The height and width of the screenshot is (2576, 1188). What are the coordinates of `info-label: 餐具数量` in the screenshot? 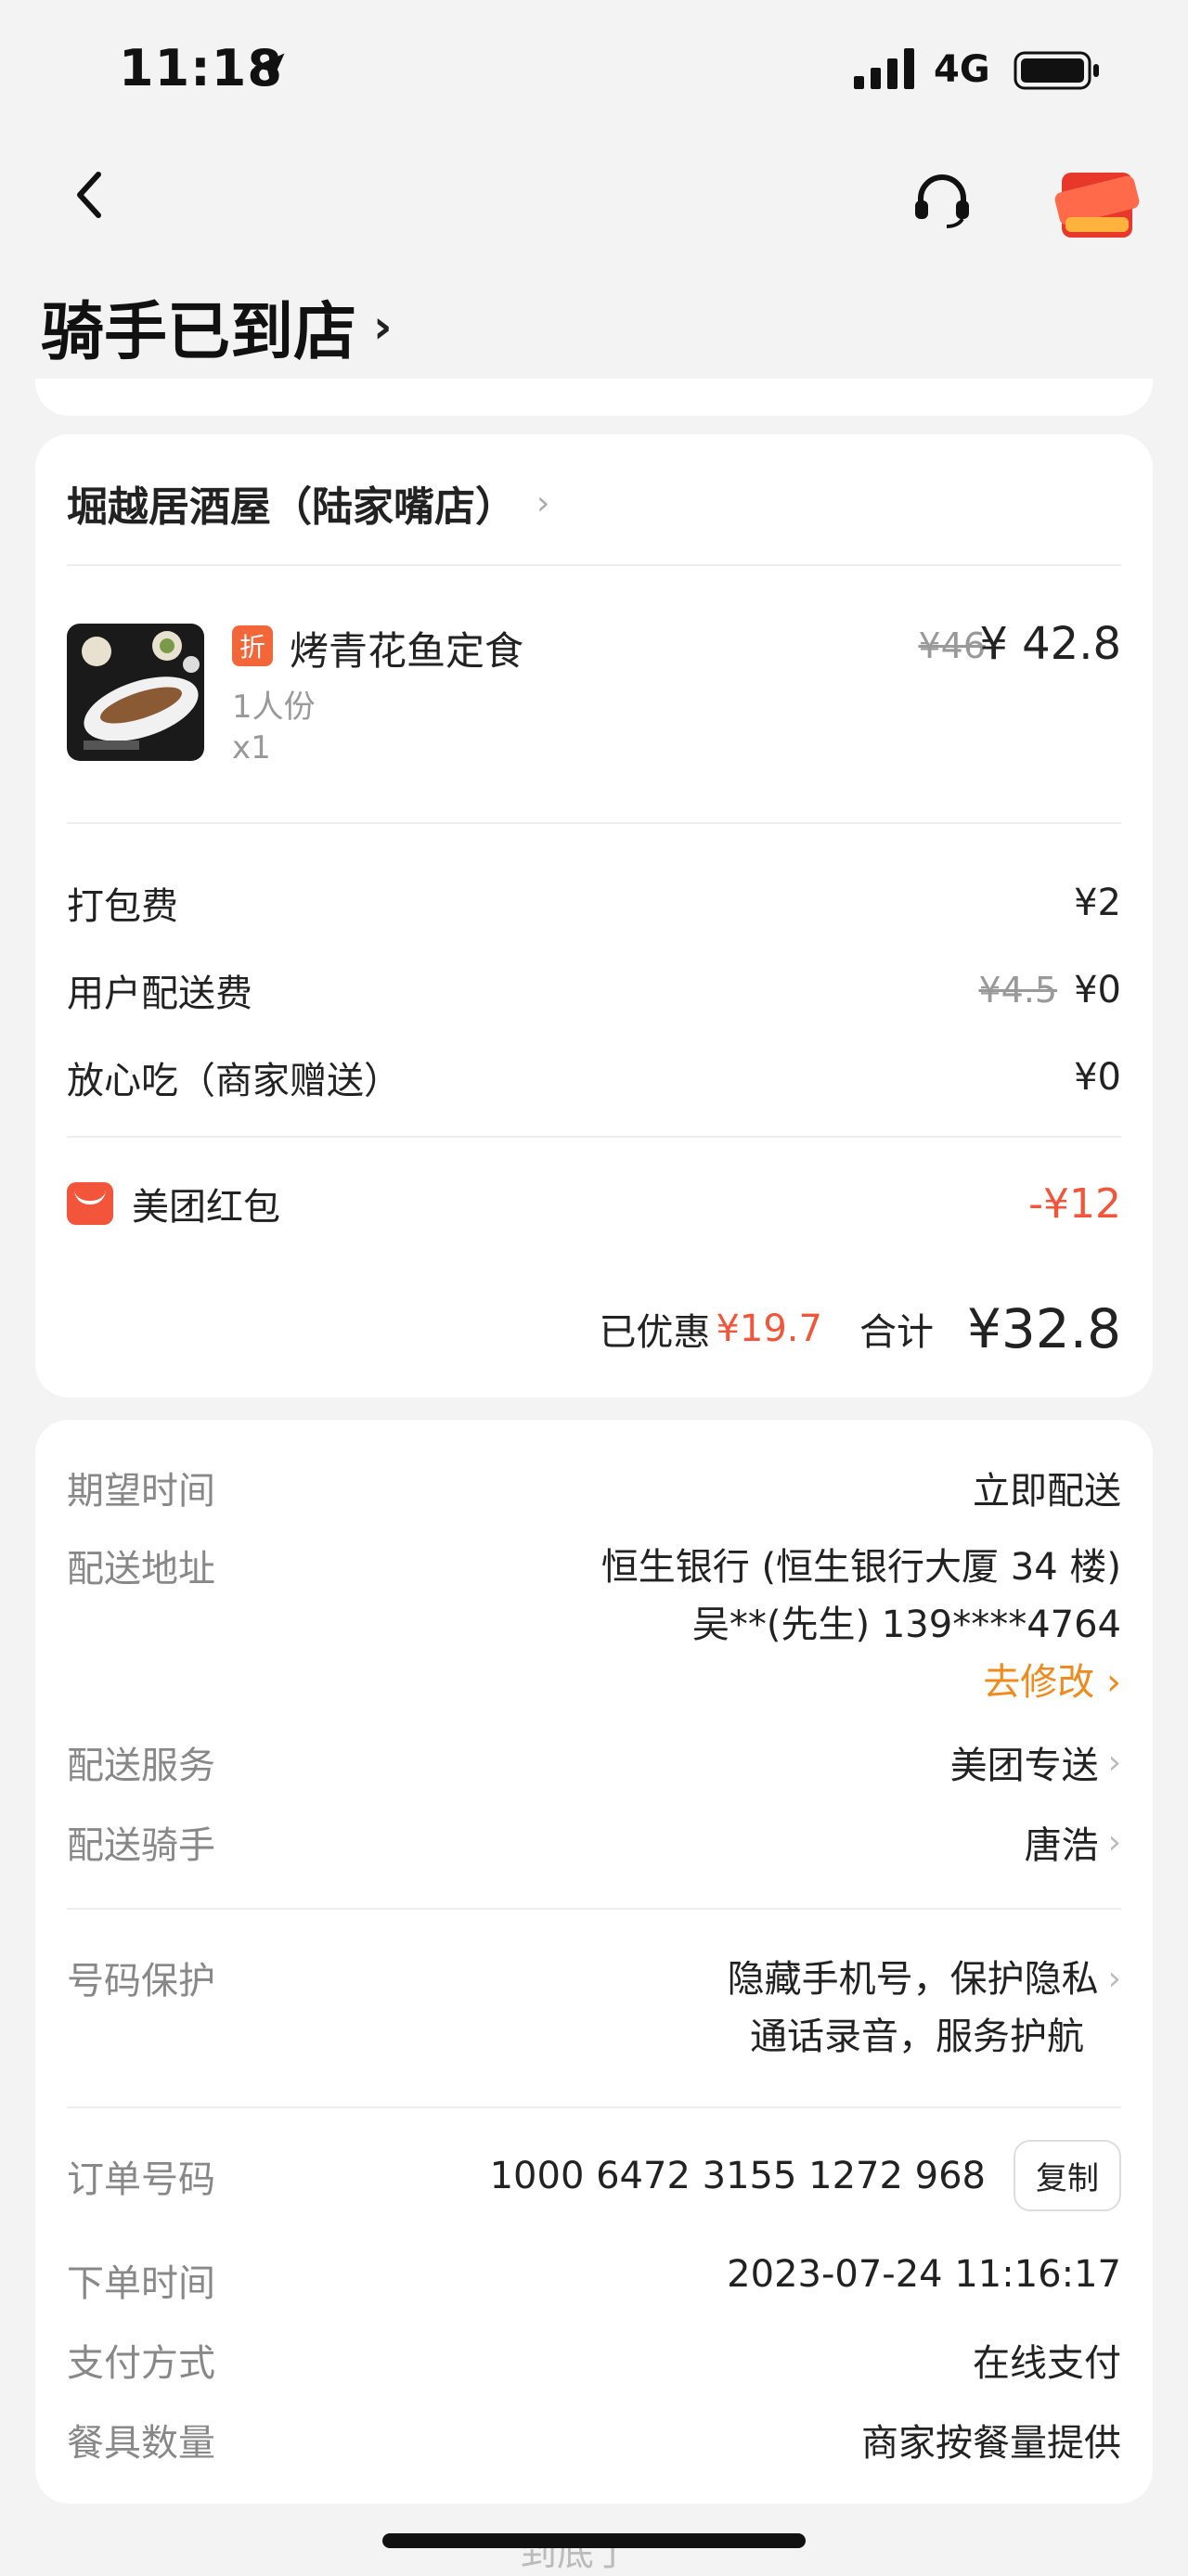 It's located at (141, 2443).